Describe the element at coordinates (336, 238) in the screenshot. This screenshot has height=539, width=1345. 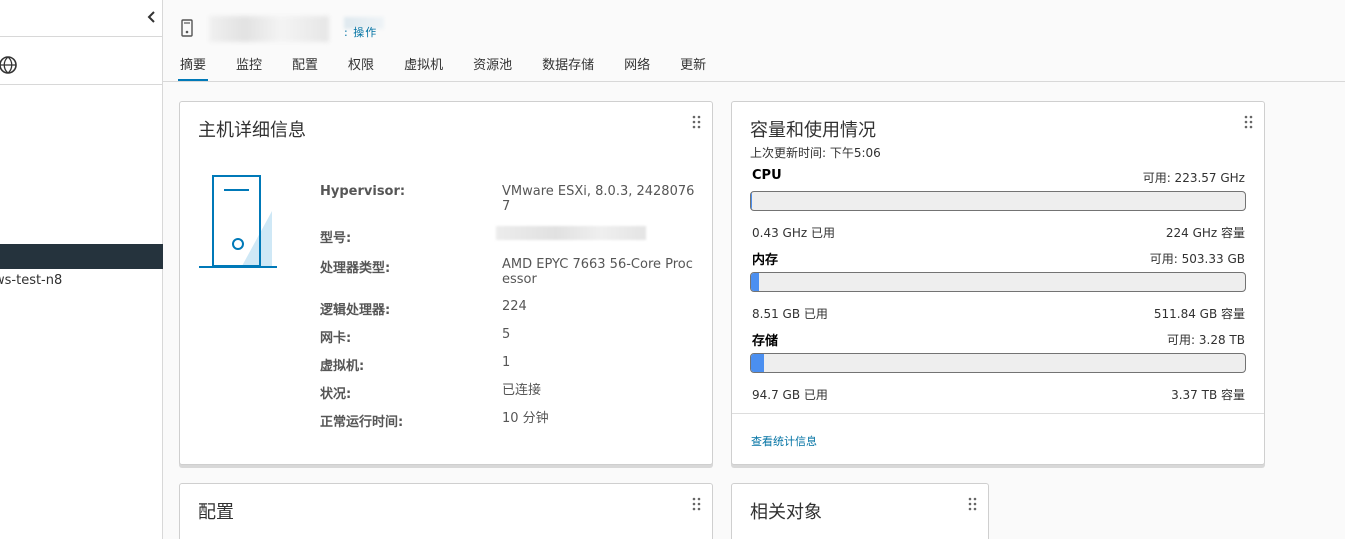
I see `prop-label-model: 型号:` at that location.